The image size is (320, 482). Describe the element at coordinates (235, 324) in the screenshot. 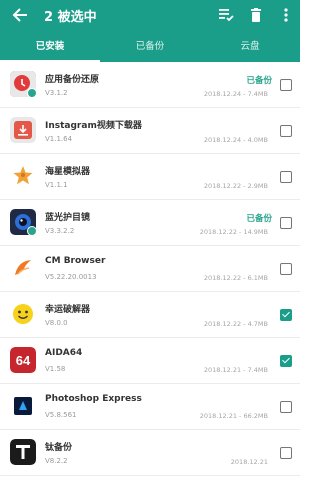

I see `app-meta: 2018.12.22 - 4.7MB` at that location.